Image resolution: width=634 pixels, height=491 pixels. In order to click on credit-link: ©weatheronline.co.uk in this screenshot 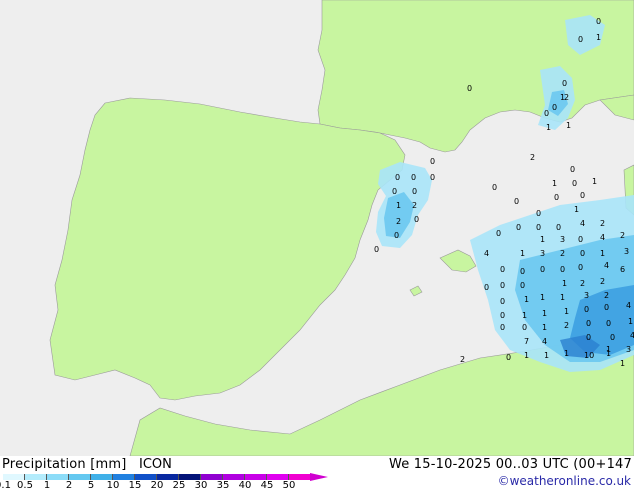, I will do `click(564, 481)`.